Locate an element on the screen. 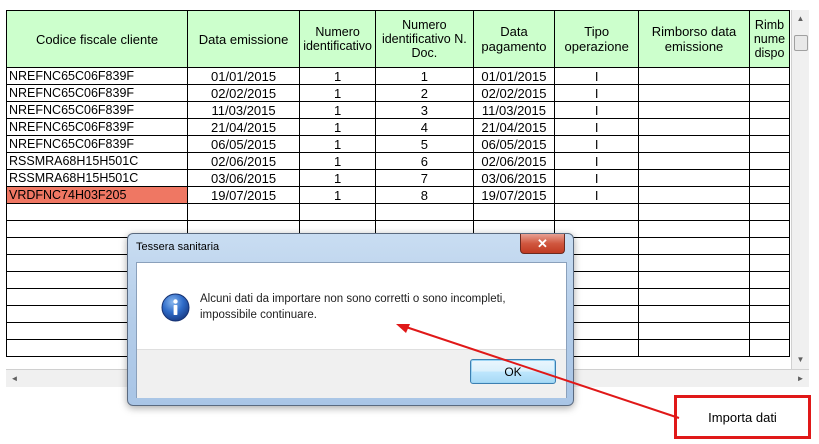  cell-data-pagamento: 19/07/2015 is located at coordinates (514, 195).